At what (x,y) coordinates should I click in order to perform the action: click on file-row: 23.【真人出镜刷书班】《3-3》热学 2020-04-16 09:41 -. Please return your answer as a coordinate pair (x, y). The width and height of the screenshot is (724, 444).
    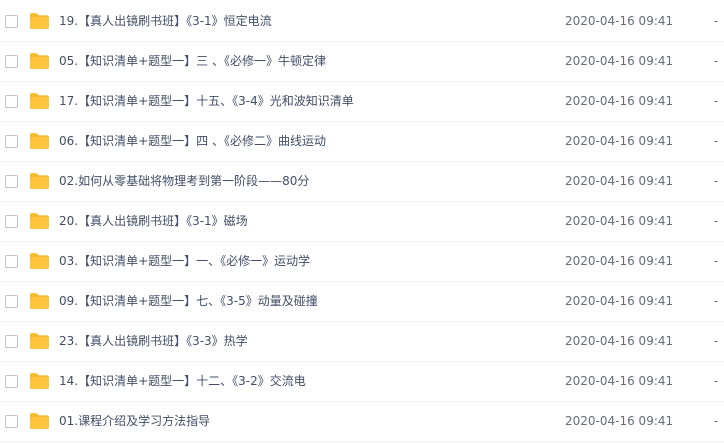
    Looking at the image, I should click on (362, 342).